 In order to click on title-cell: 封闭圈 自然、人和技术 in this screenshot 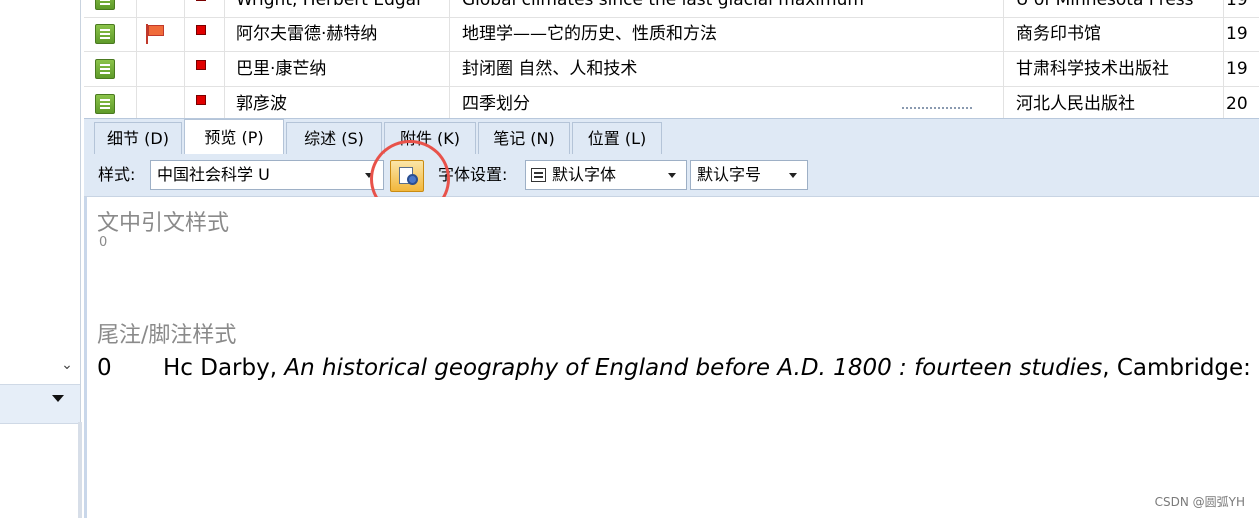, I will do `click(727, 69)`.